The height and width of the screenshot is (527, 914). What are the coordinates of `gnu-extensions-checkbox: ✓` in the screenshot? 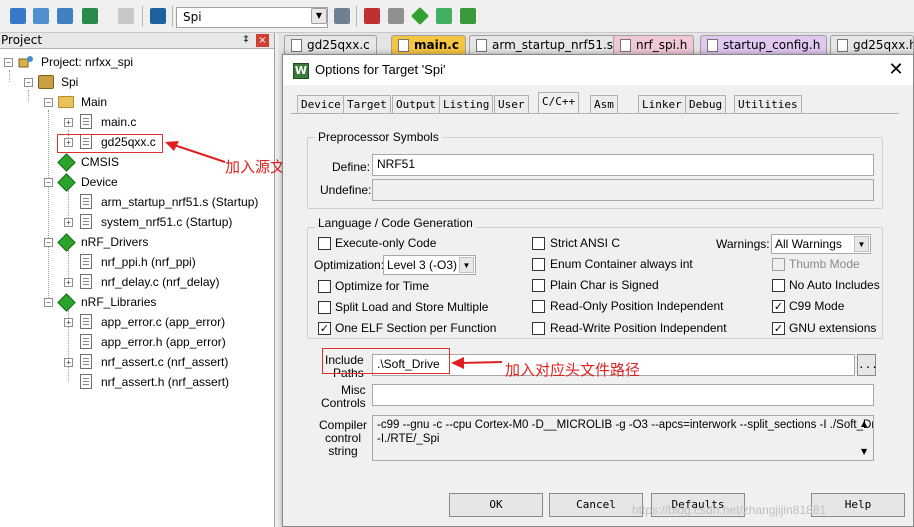 It's located at (778, 328).